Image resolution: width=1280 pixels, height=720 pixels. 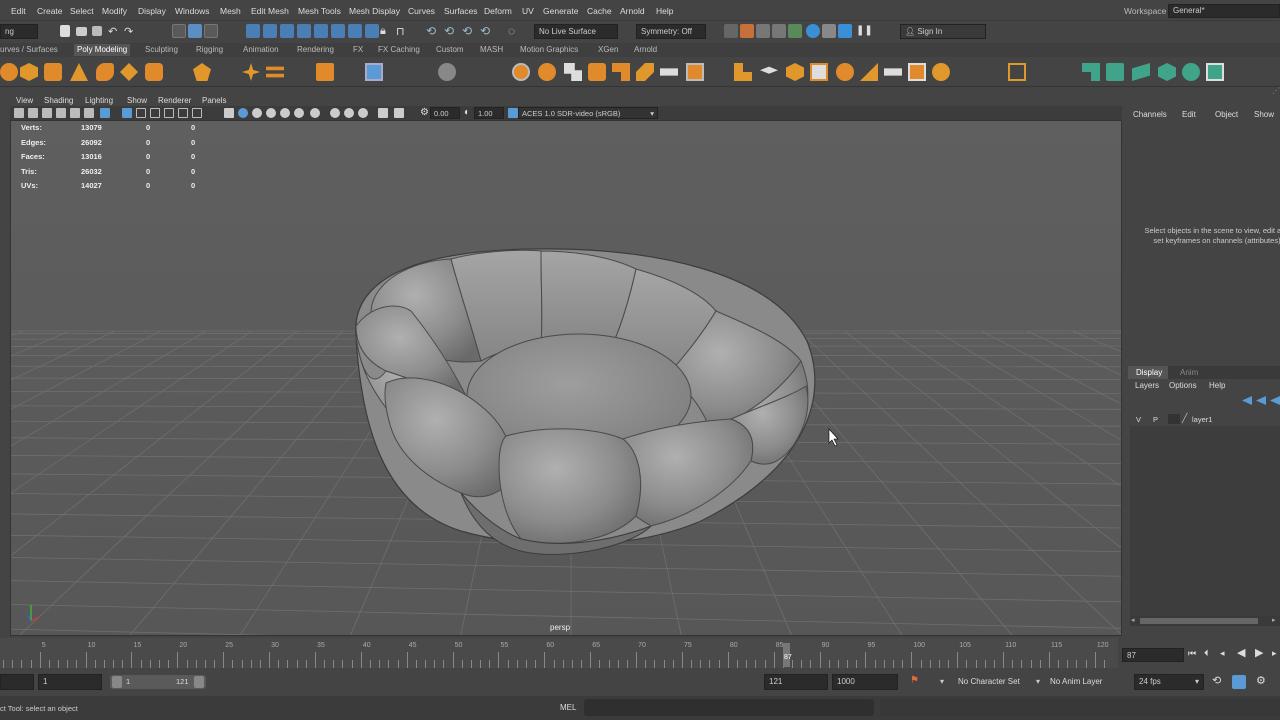 What do you see at coordinates (229, 113) in the screenshot?
I see `wireframe-icon` at bounding box center [229, 113].